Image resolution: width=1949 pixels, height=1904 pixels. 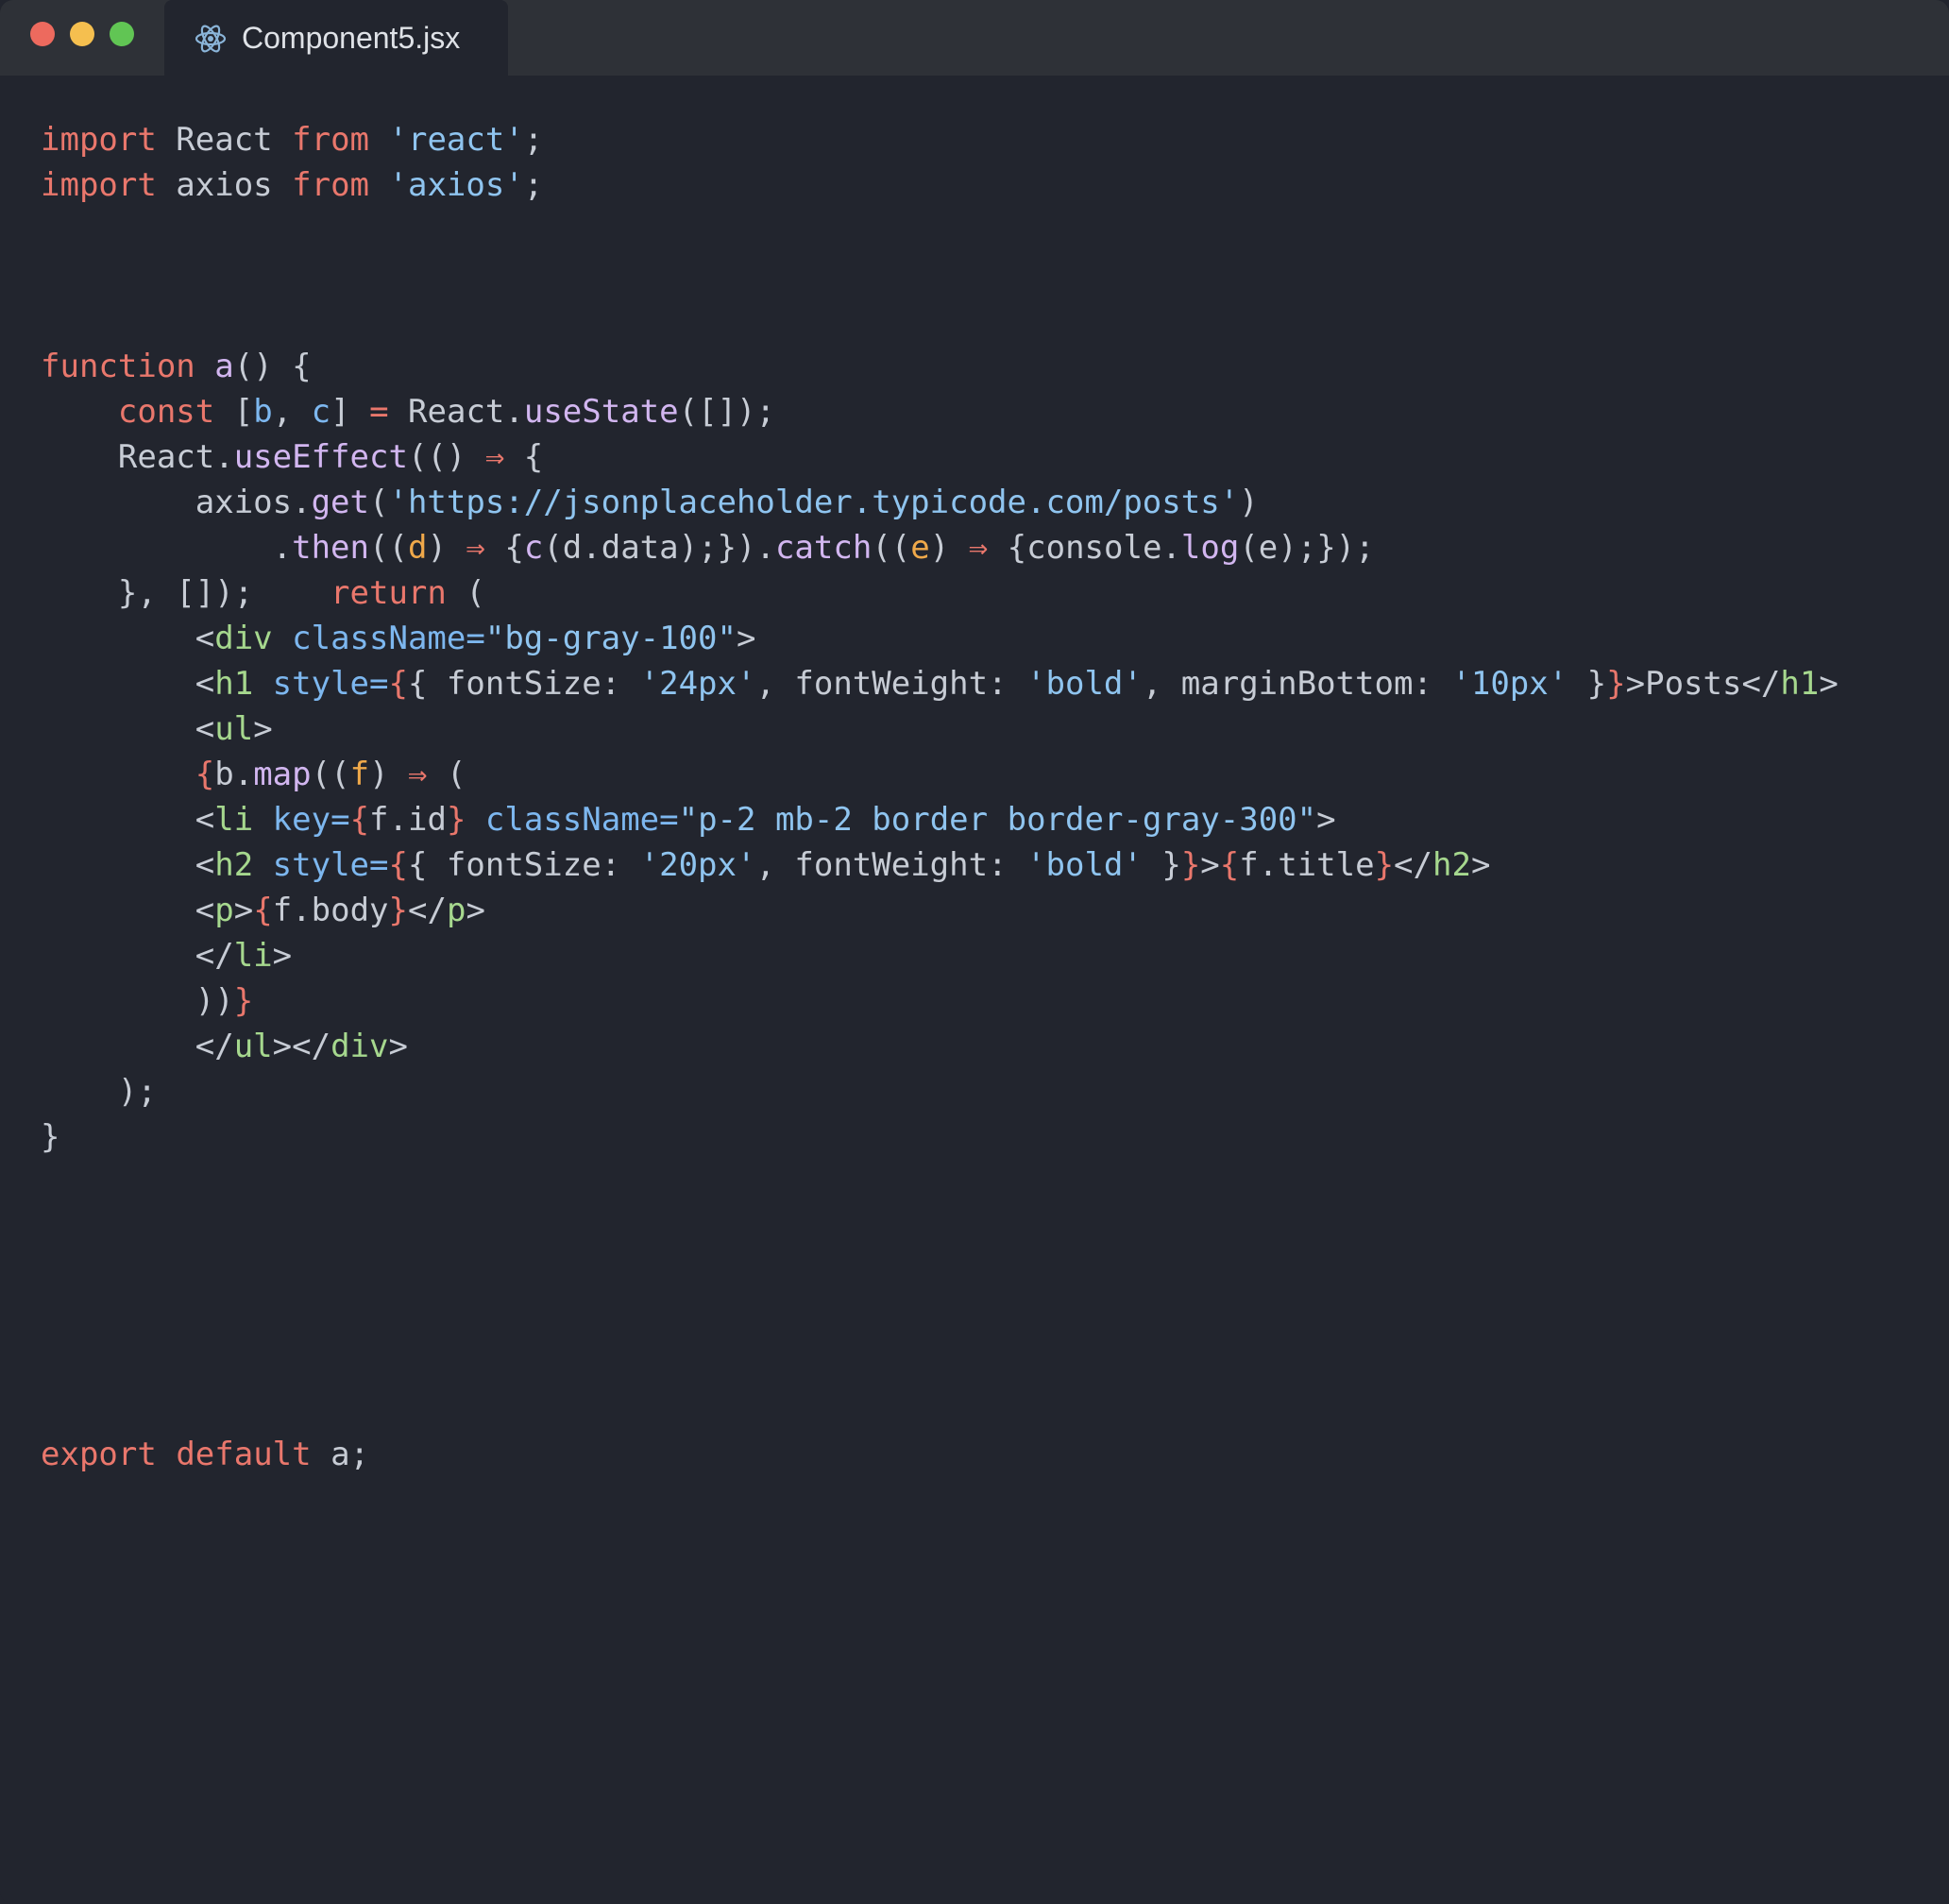 I want to click on code-token: ,, so click(x=292, y=412).